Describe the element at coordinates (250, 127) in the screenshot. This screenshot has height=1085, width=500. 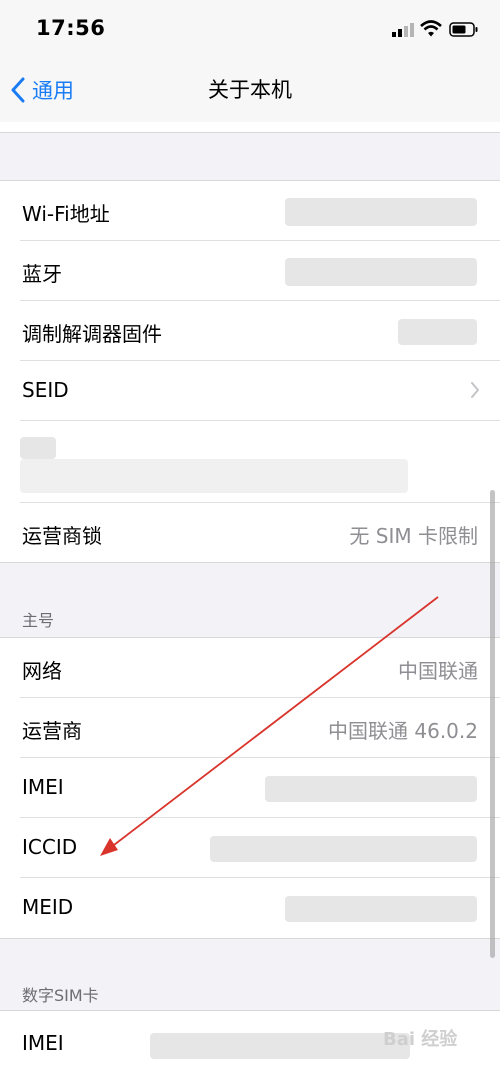
I see `previous-group-bottom` at that location.